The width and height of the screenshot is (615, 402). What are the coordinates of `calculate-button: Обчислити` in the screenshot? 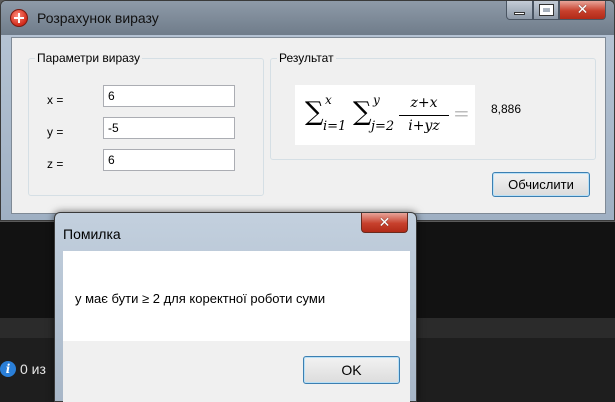 It's located at (541, 184).